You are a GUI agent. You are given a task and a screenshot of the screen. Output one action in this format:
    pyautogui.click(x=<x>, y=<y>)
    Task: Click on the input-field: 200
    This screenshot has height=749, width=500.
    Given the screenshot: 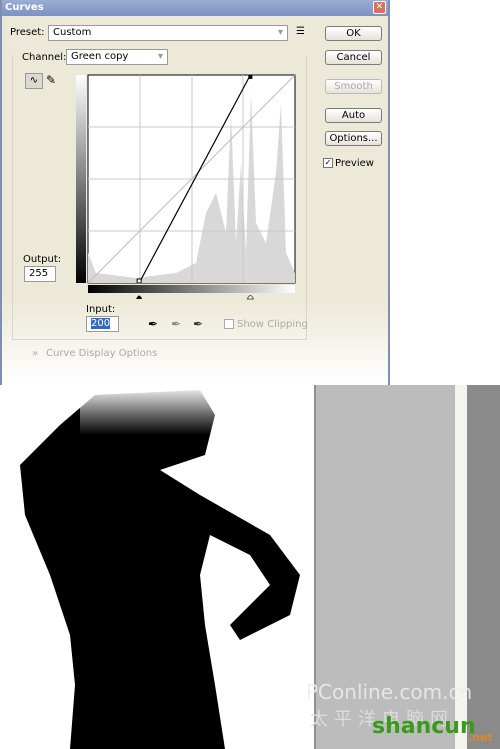 What is the action you would take?
    pyautogui.click(x=102, y=324)
    